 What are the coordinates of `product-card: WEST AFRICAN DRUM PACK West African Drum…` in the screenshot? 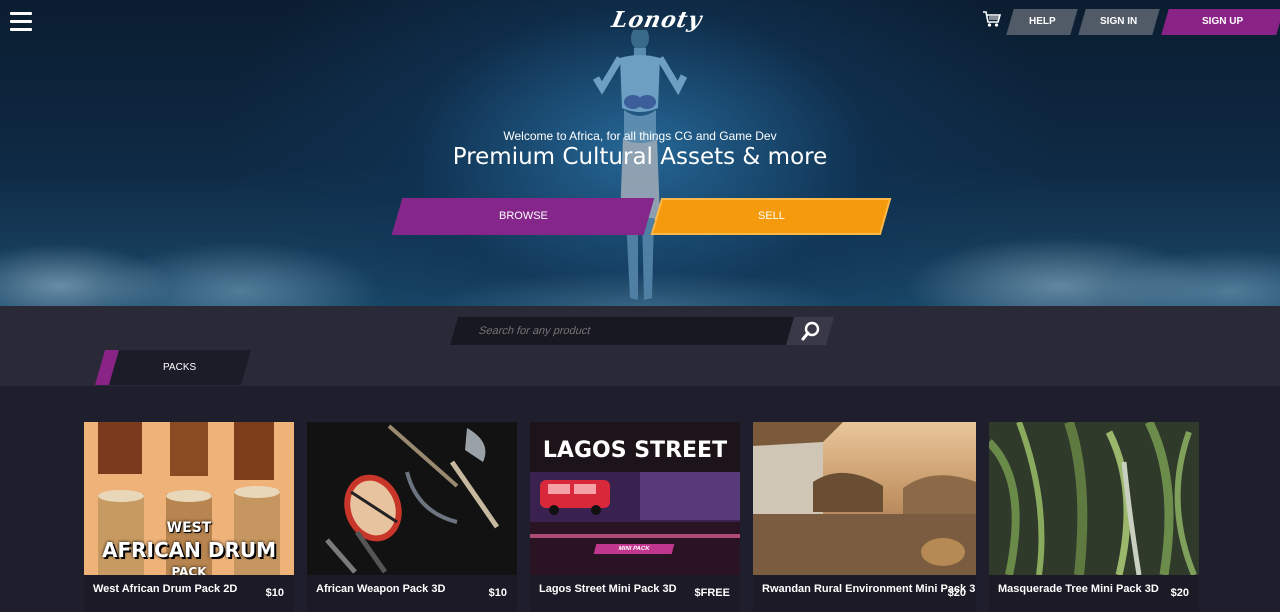 It's located at (189, 517).